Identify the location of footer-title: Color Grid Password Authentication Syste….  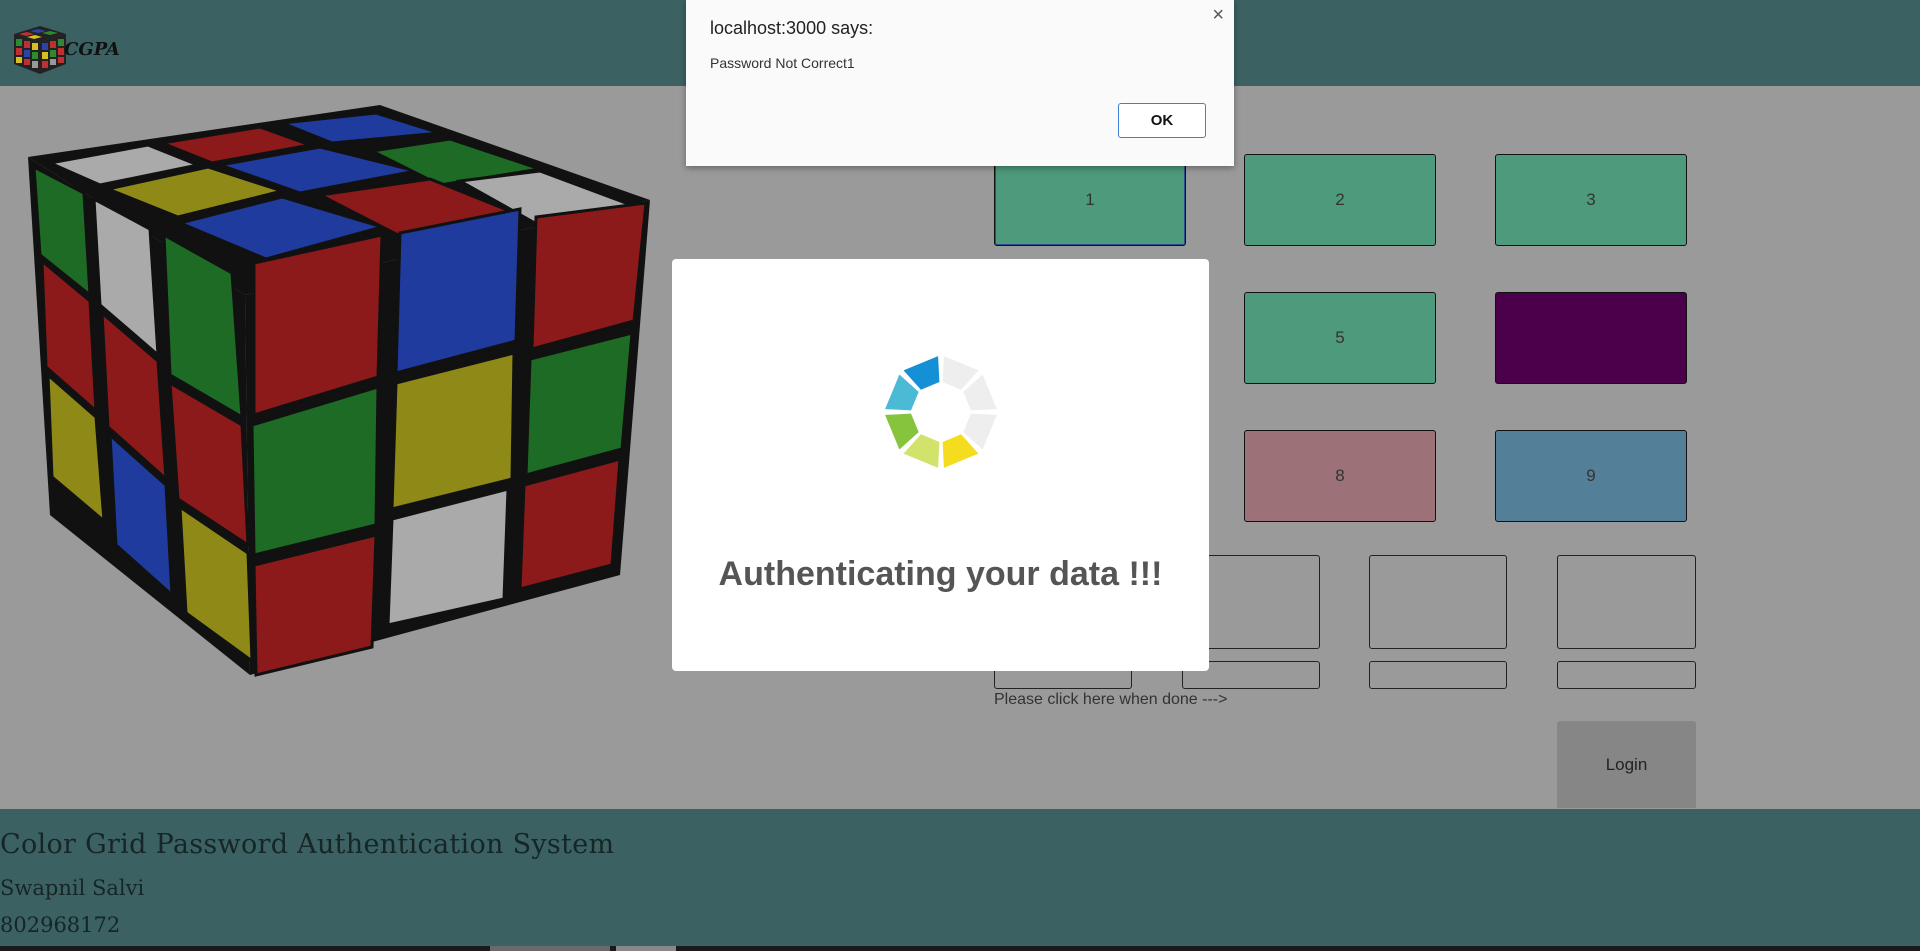
(307, 844).